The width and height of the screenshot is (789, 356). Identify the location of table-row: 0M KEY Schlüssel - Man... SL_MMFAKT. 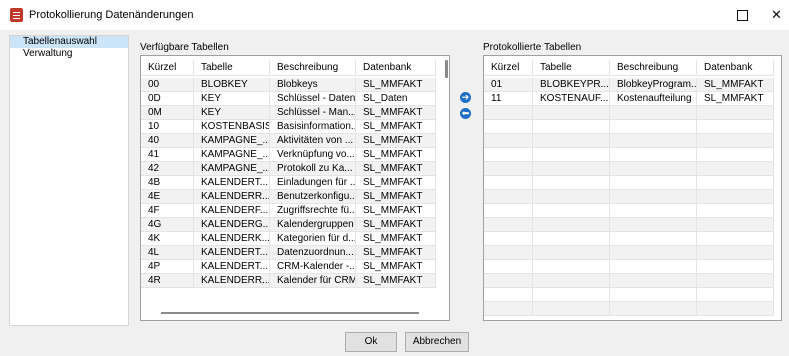
(288, 113).